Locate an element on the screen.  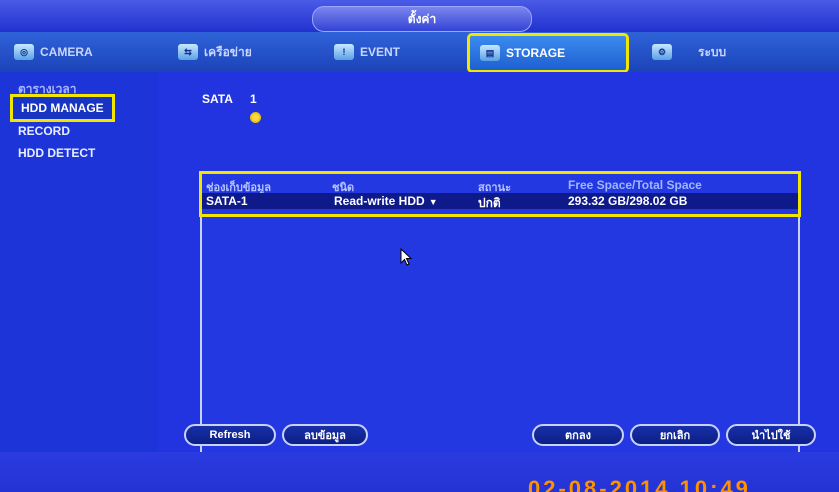
network-icon: ⇆ is located at coordinates (188, 52).